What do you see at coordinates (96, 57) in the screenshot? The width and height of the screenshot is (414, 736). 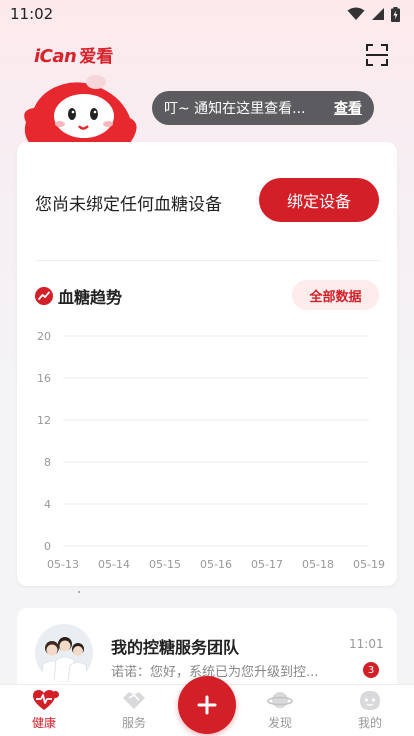 I see `logo-text-cn: 爱看` at bounding box center [96, 57].